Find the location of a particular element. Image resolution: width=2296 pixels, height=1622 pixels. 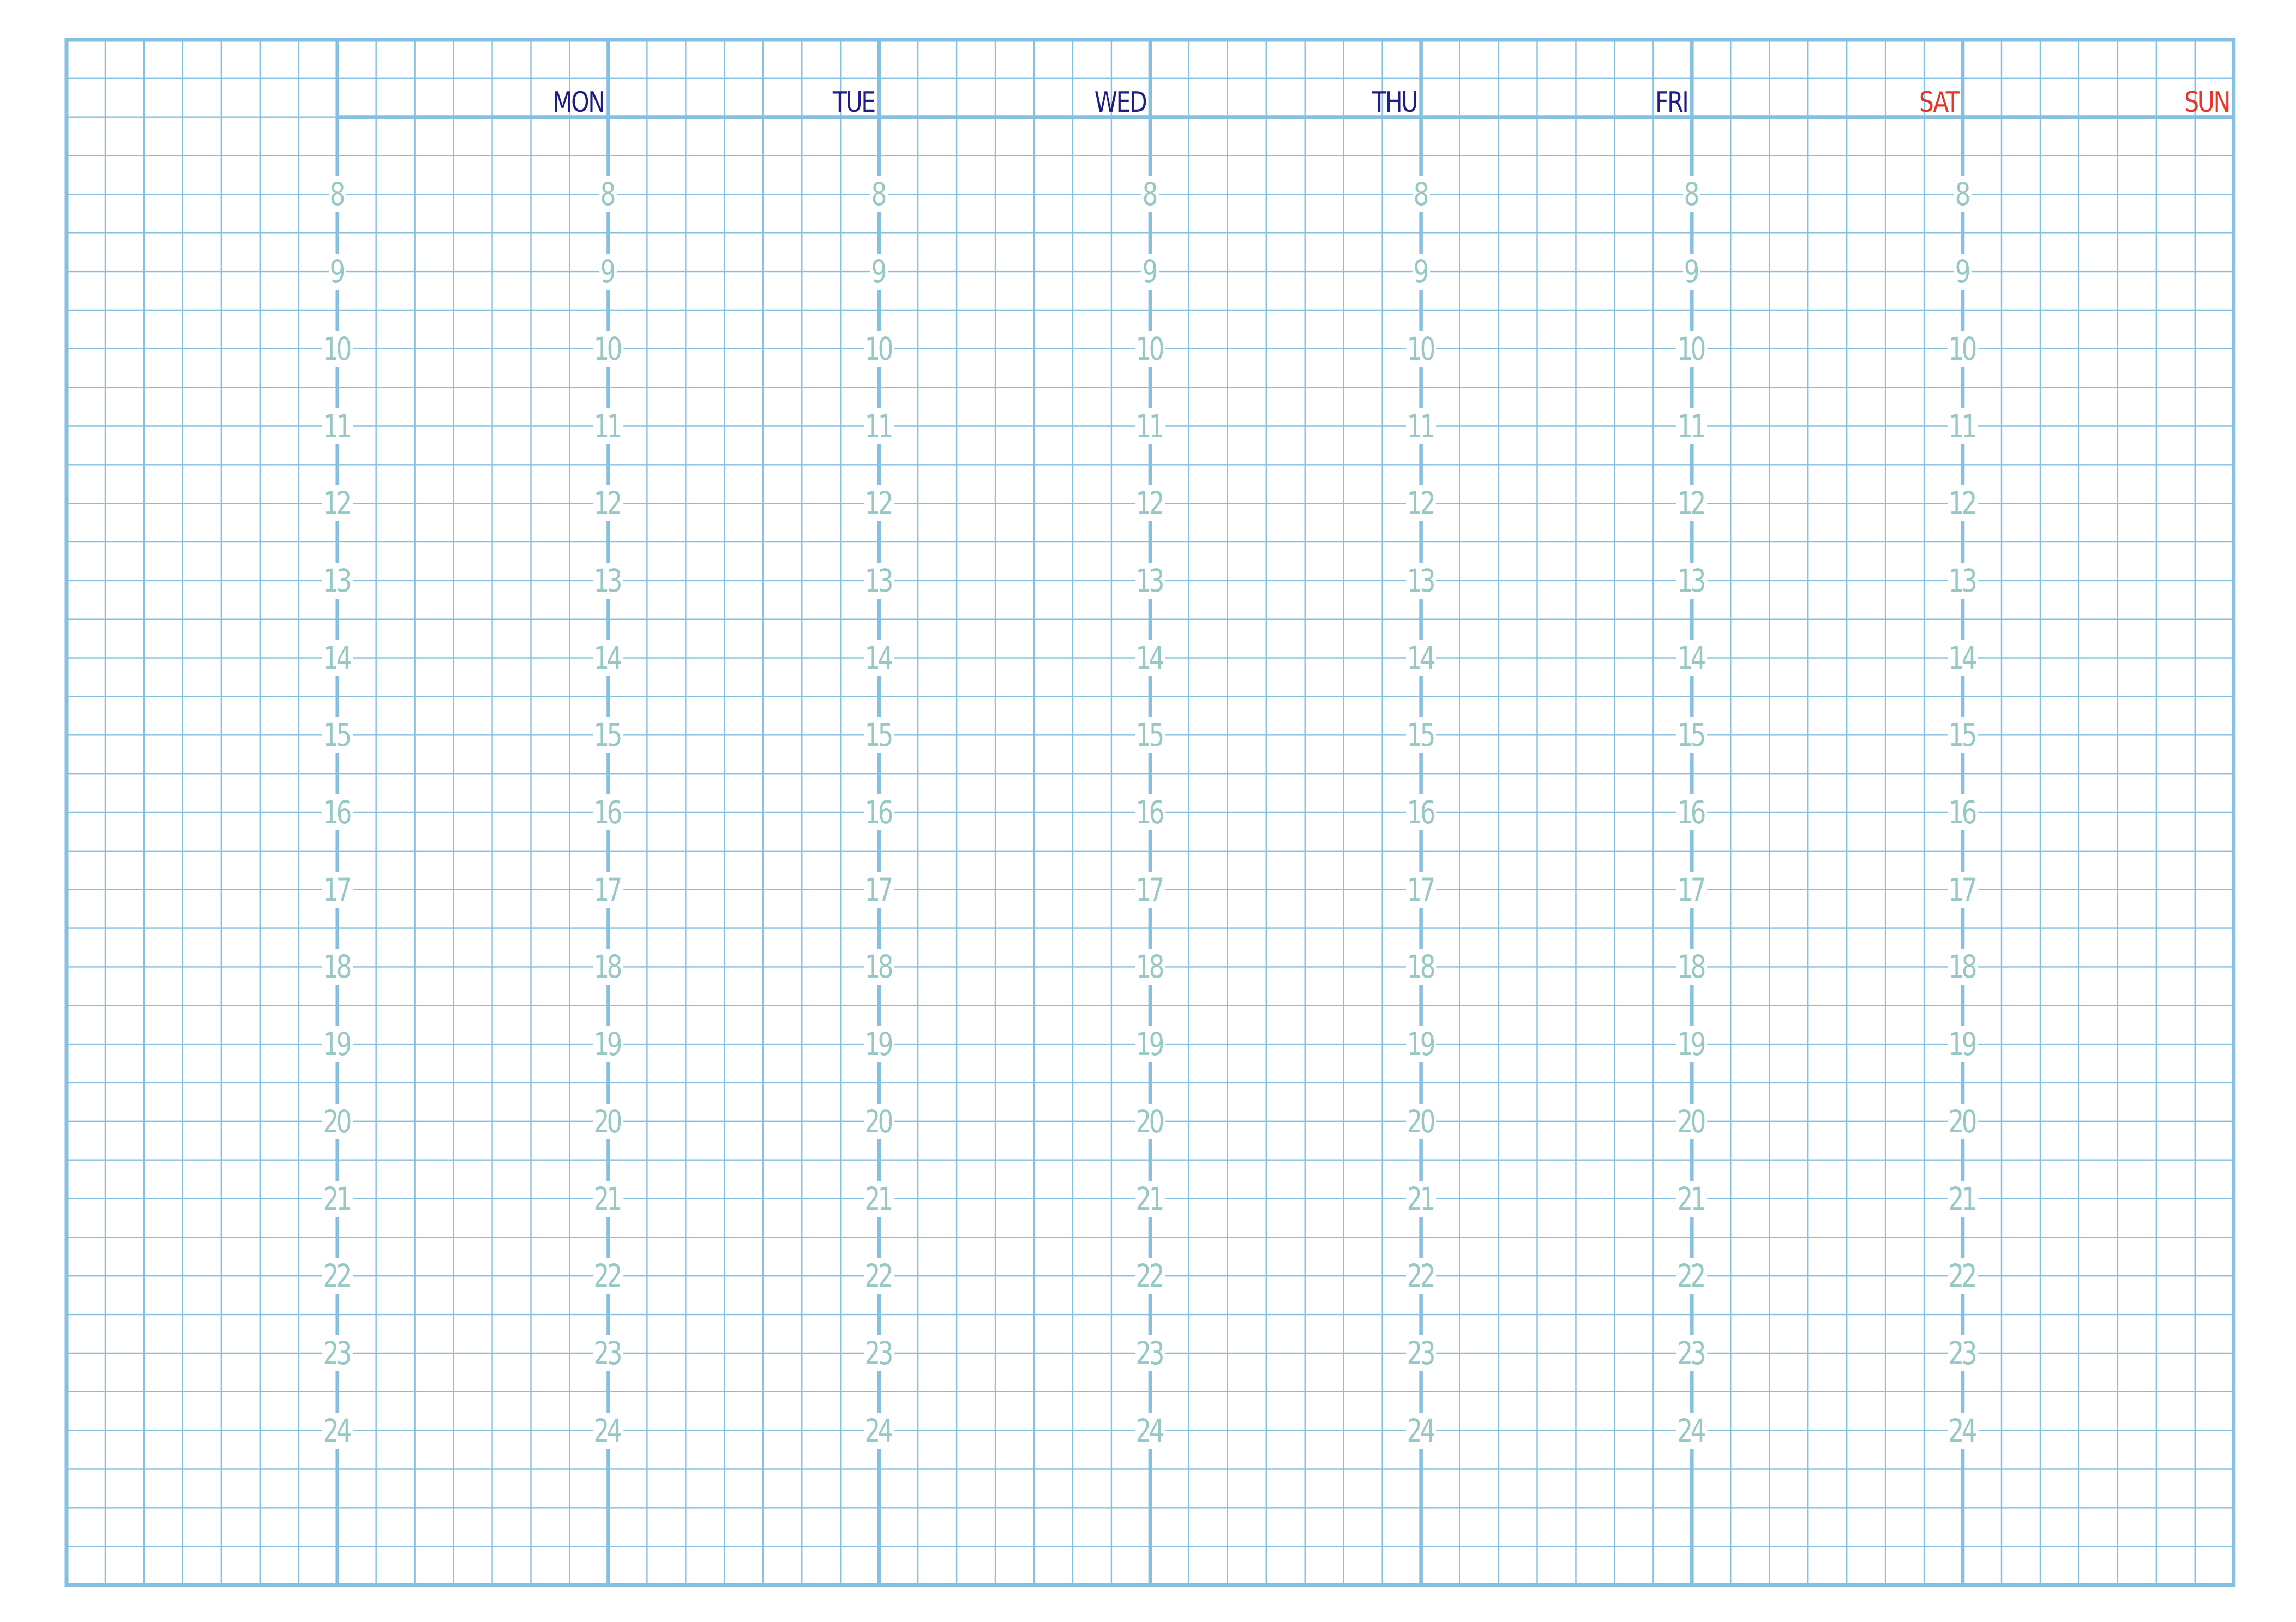

day-label-mon: MON is located at coordinates (578, 102).